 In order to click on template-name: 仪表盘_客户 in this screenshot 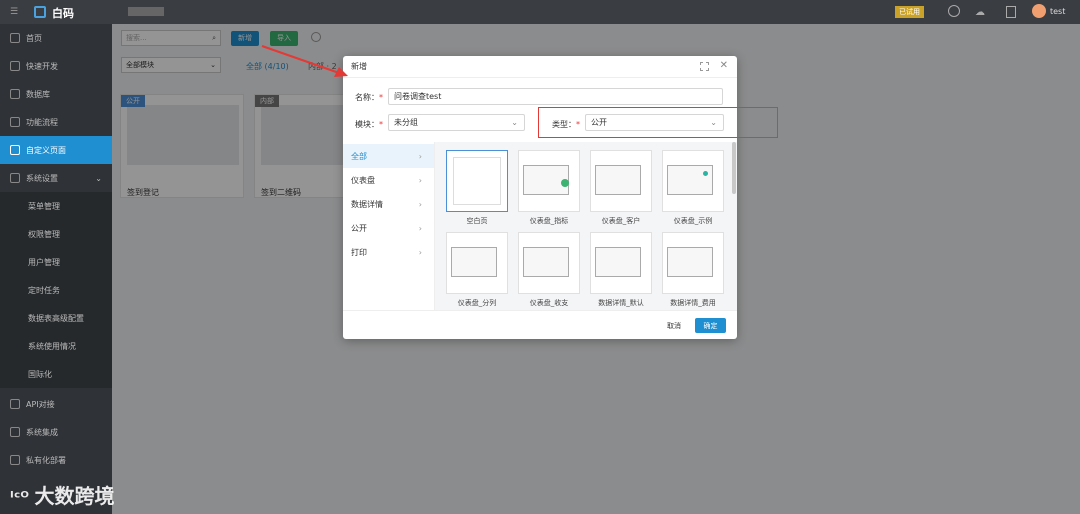, I will do `click(621, 221)`.